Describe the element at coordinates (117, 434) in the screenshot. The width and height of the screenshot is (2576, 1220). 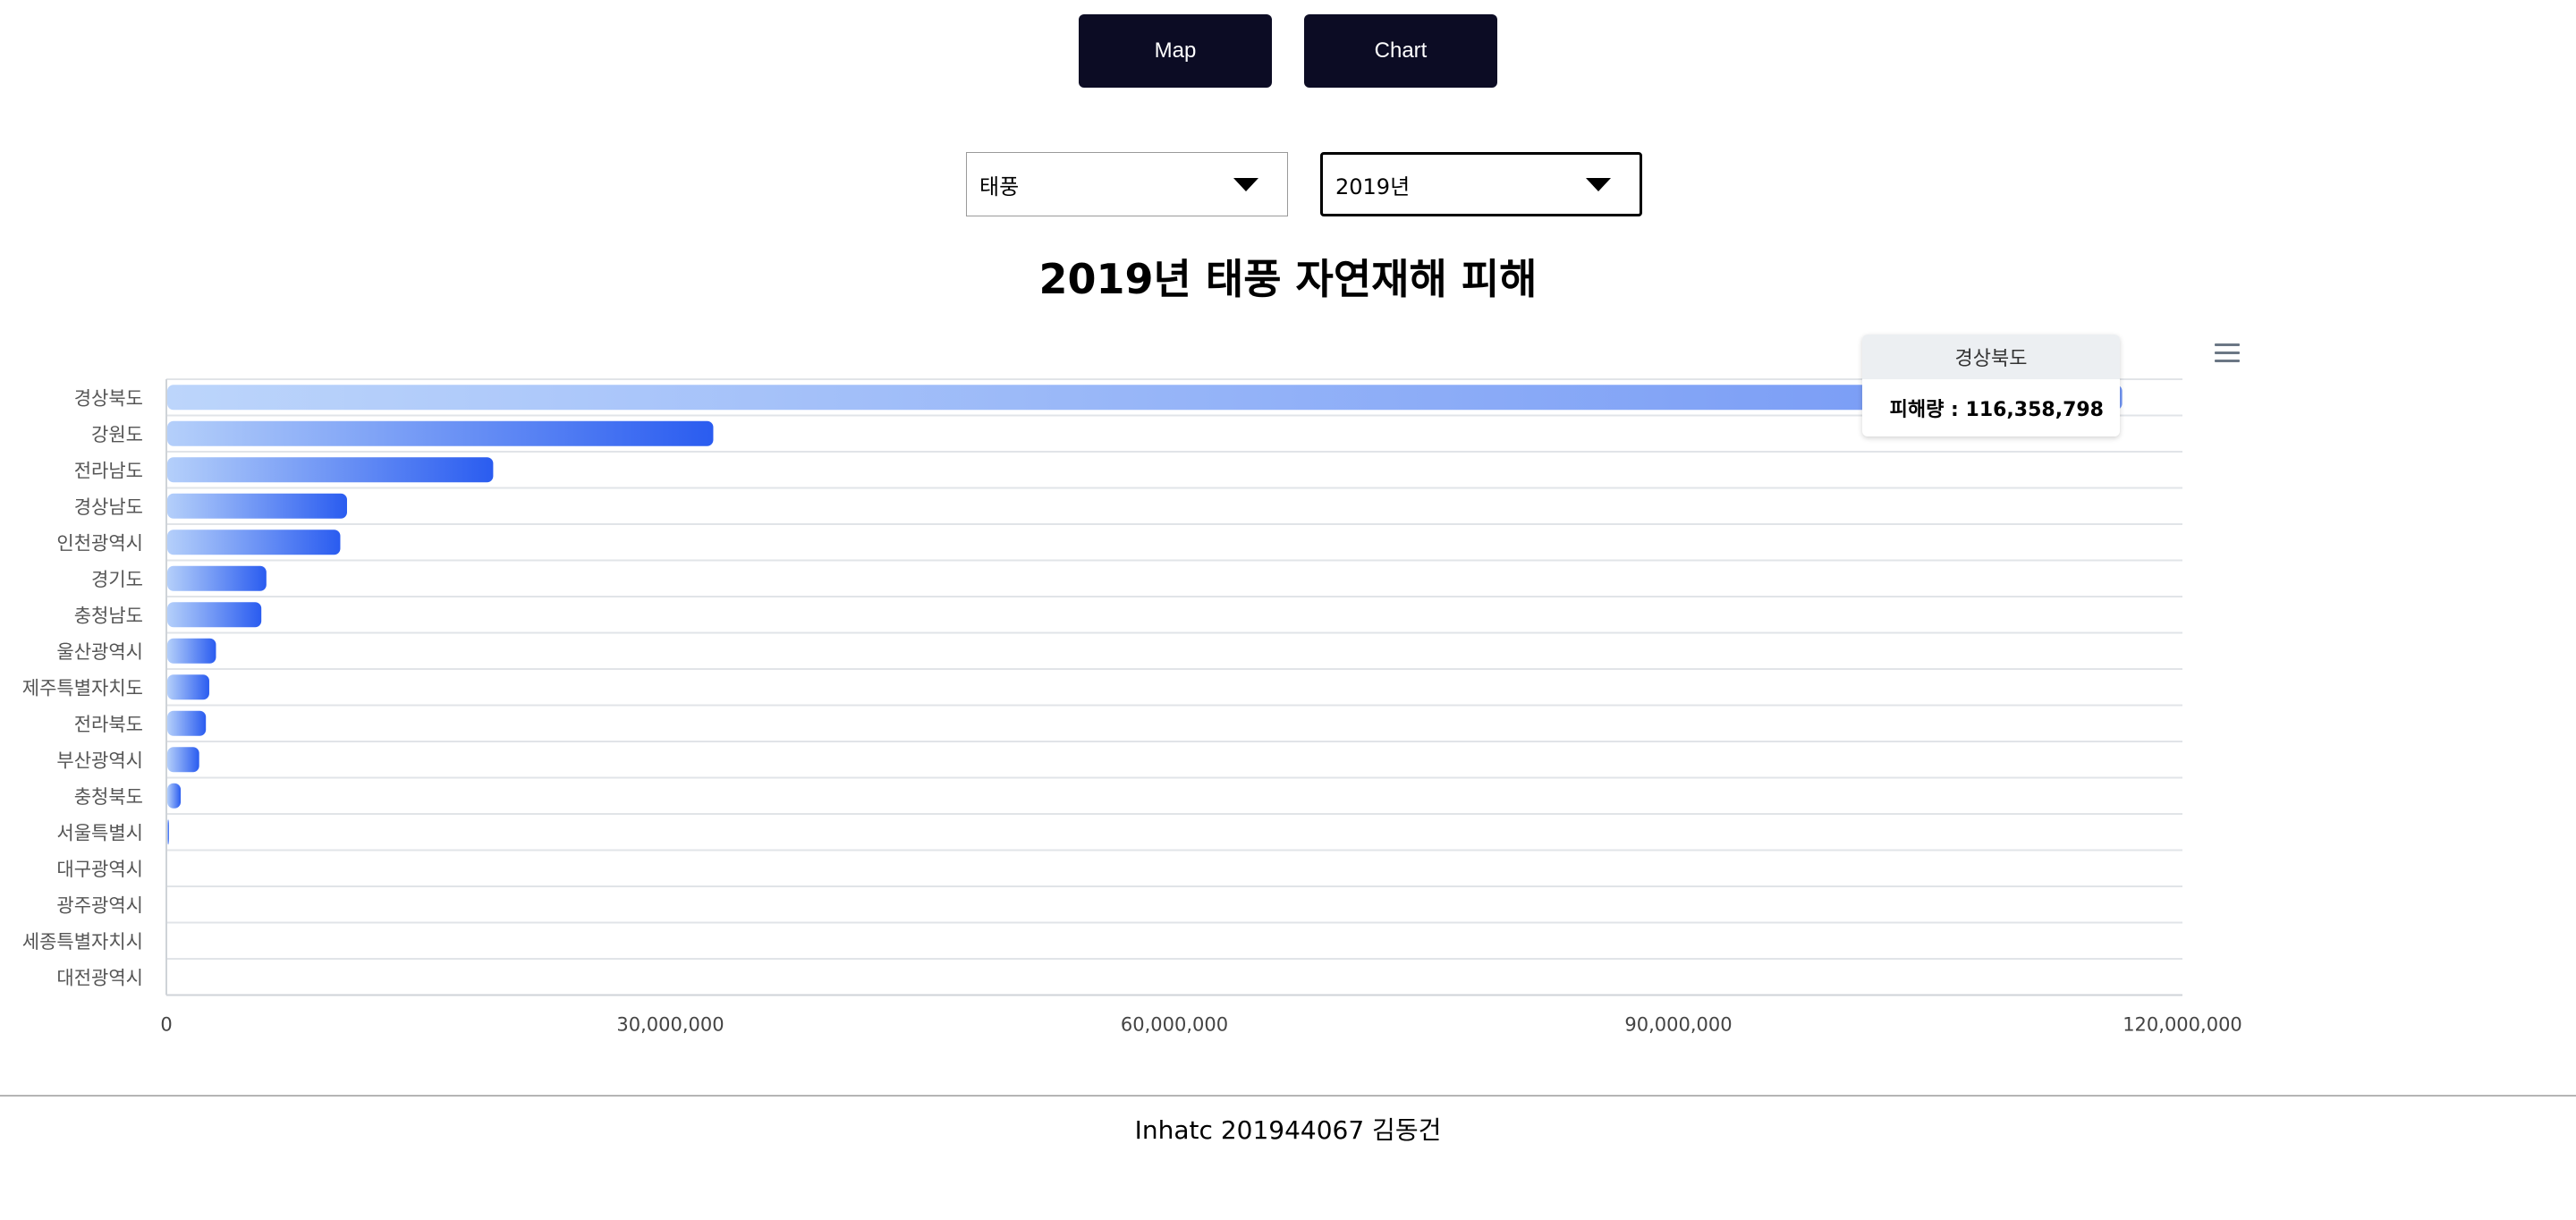
I see `category-label: 강원도` at that location.